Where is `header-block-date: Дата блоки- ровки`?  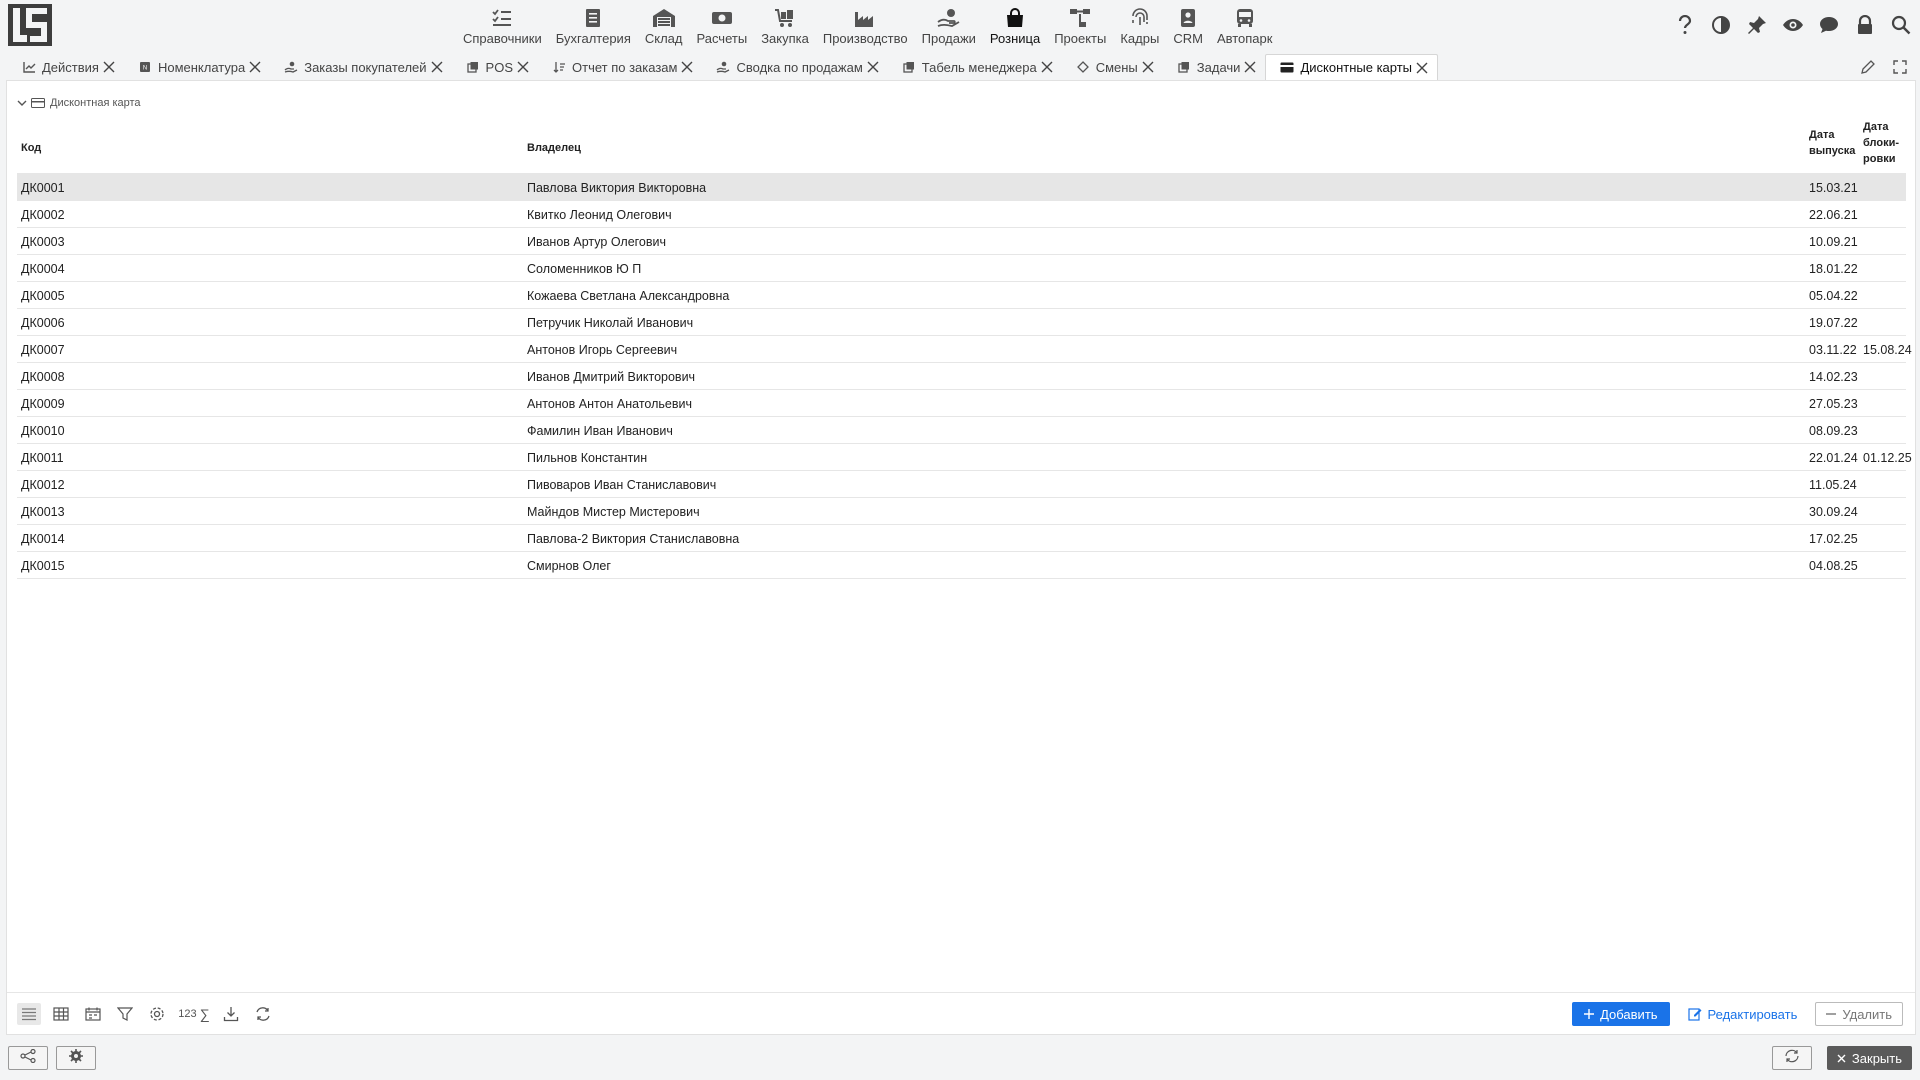
header-block-date: Дата блоки- ровки is located at coordinates (1881, 143).